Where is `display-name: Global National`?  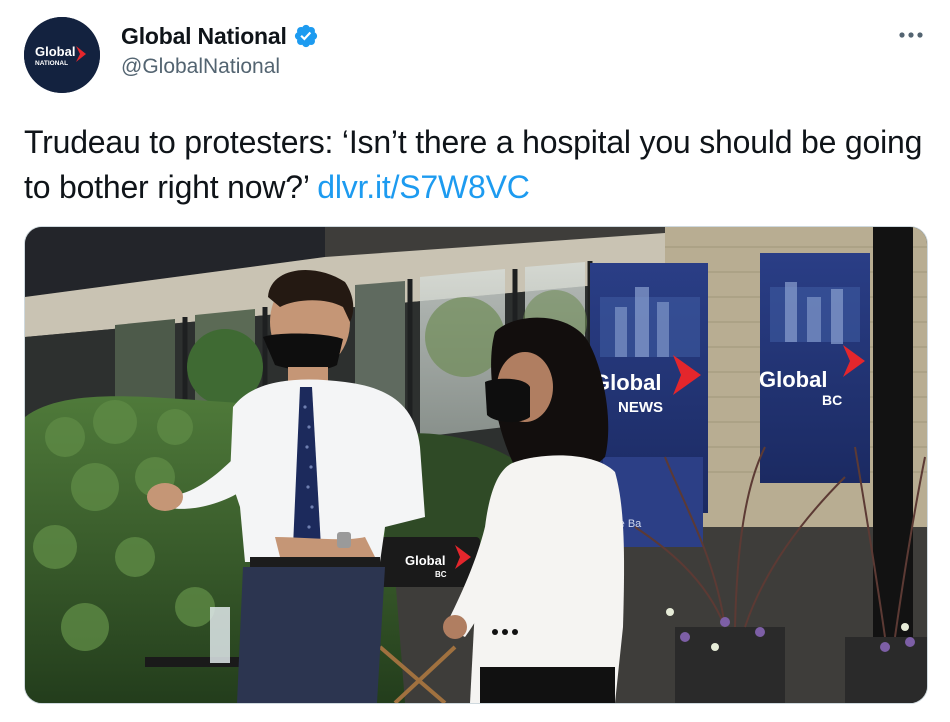
display-name: Global National is located at coordinates (204, 36).